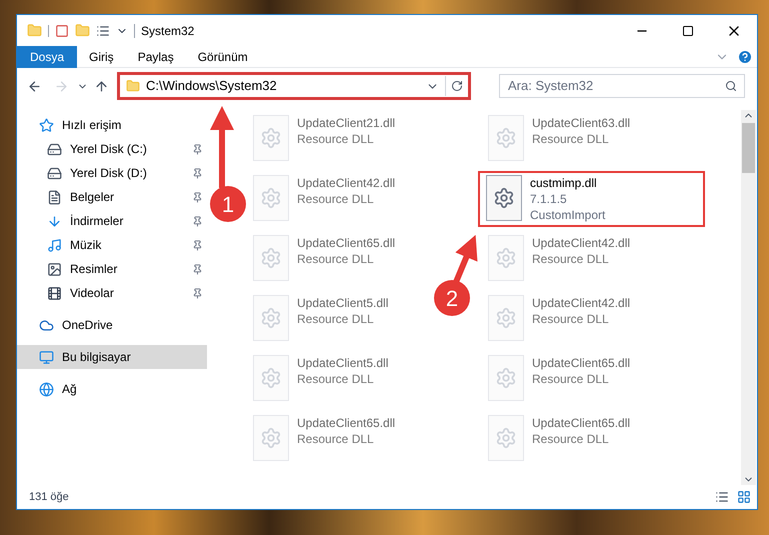 The height and width of the screenshot is (535, 769). Describe the element at coordinates (581, 123) in the screenshot. I see `file-name: UpdateClient63.dll` at that location.